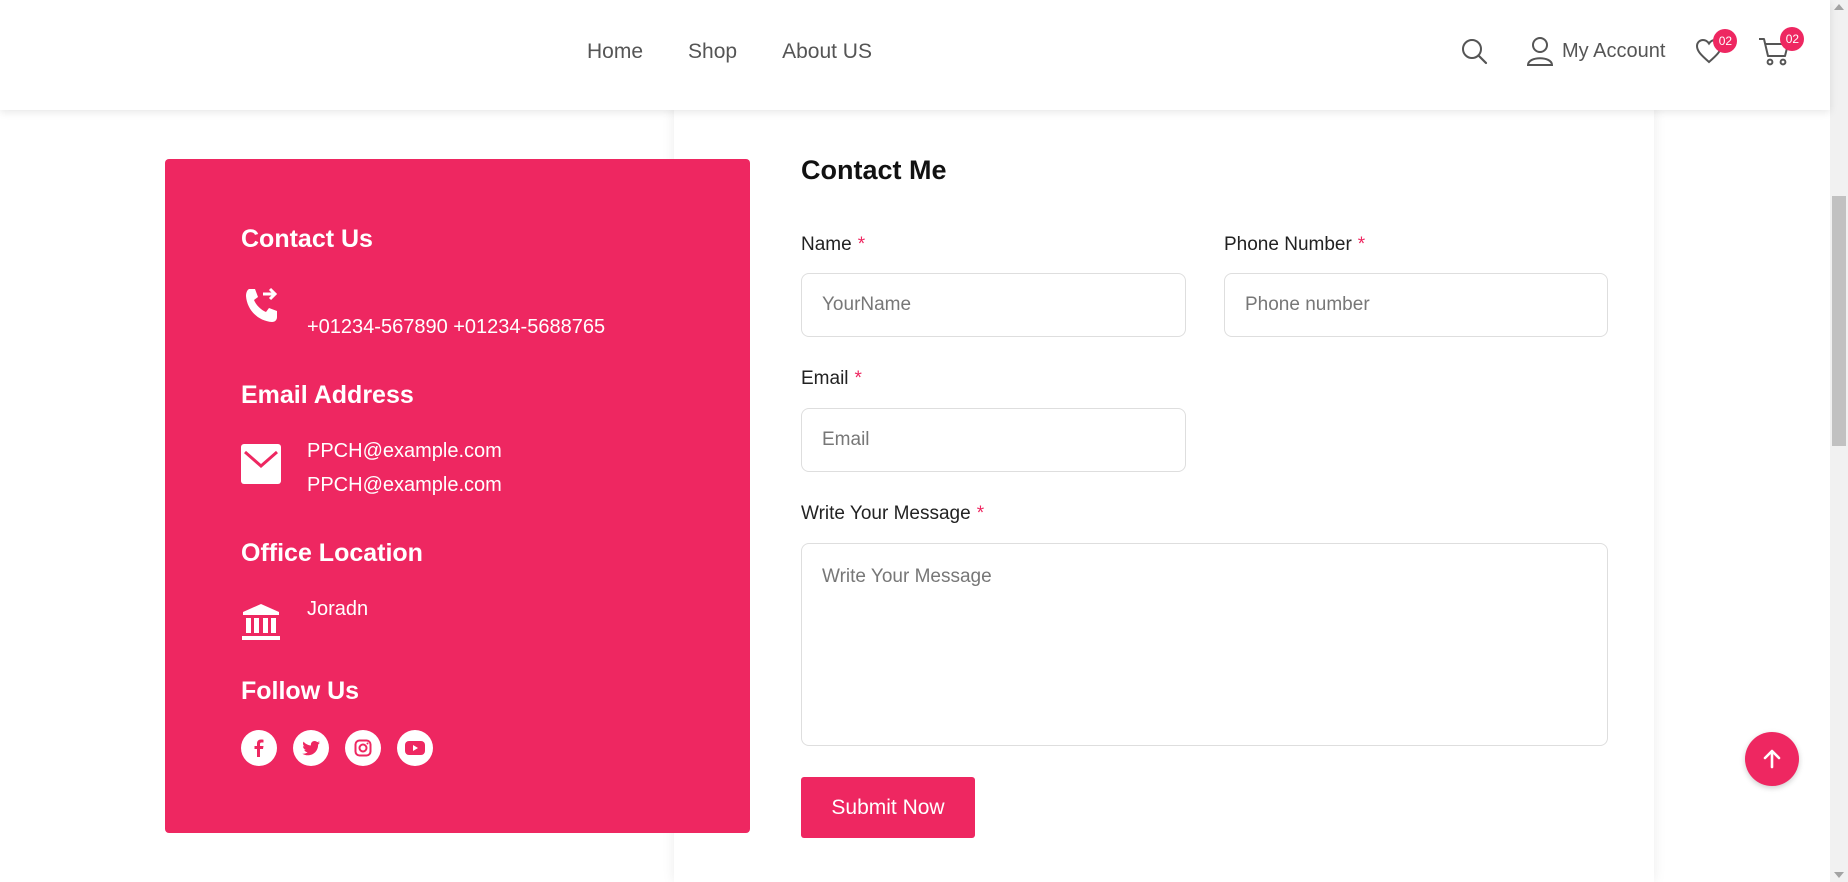 The height and width of the screenshot is (882, 1848). I want to click on message-label: Write Your Message *, so click(892, 514).